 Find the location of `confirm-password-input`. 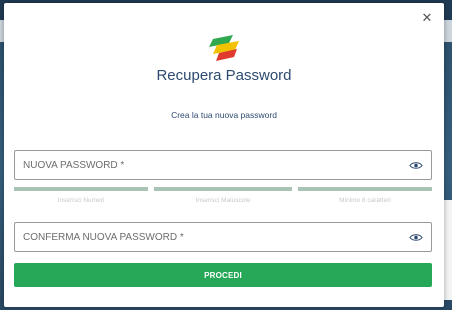

confirm-password-input is located at coordinates (209, 237).